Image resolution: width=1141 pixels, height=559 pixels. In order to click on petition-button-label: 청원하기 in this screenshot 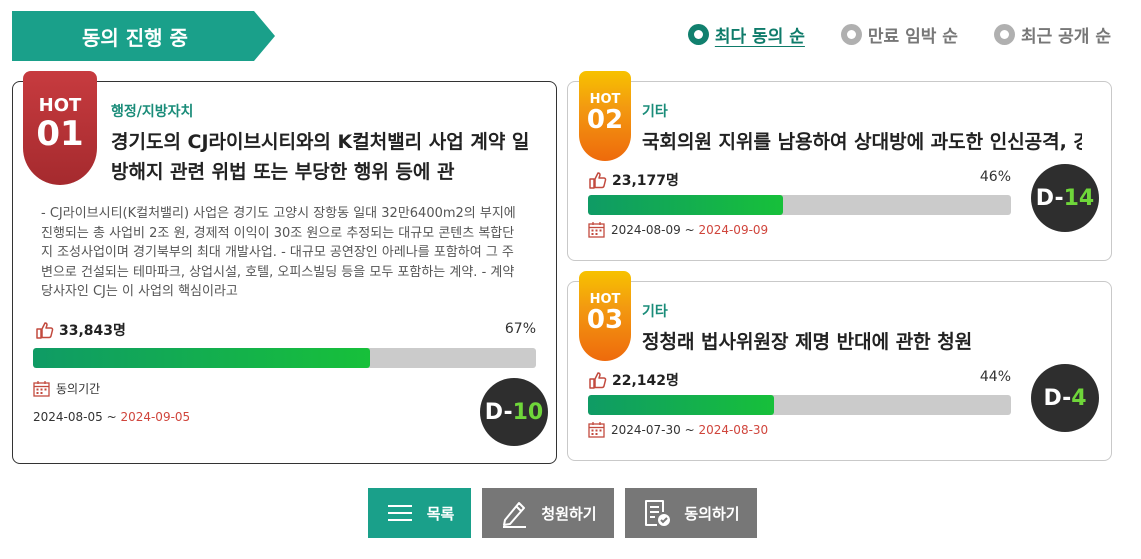, I will do `click(569, 513)`.